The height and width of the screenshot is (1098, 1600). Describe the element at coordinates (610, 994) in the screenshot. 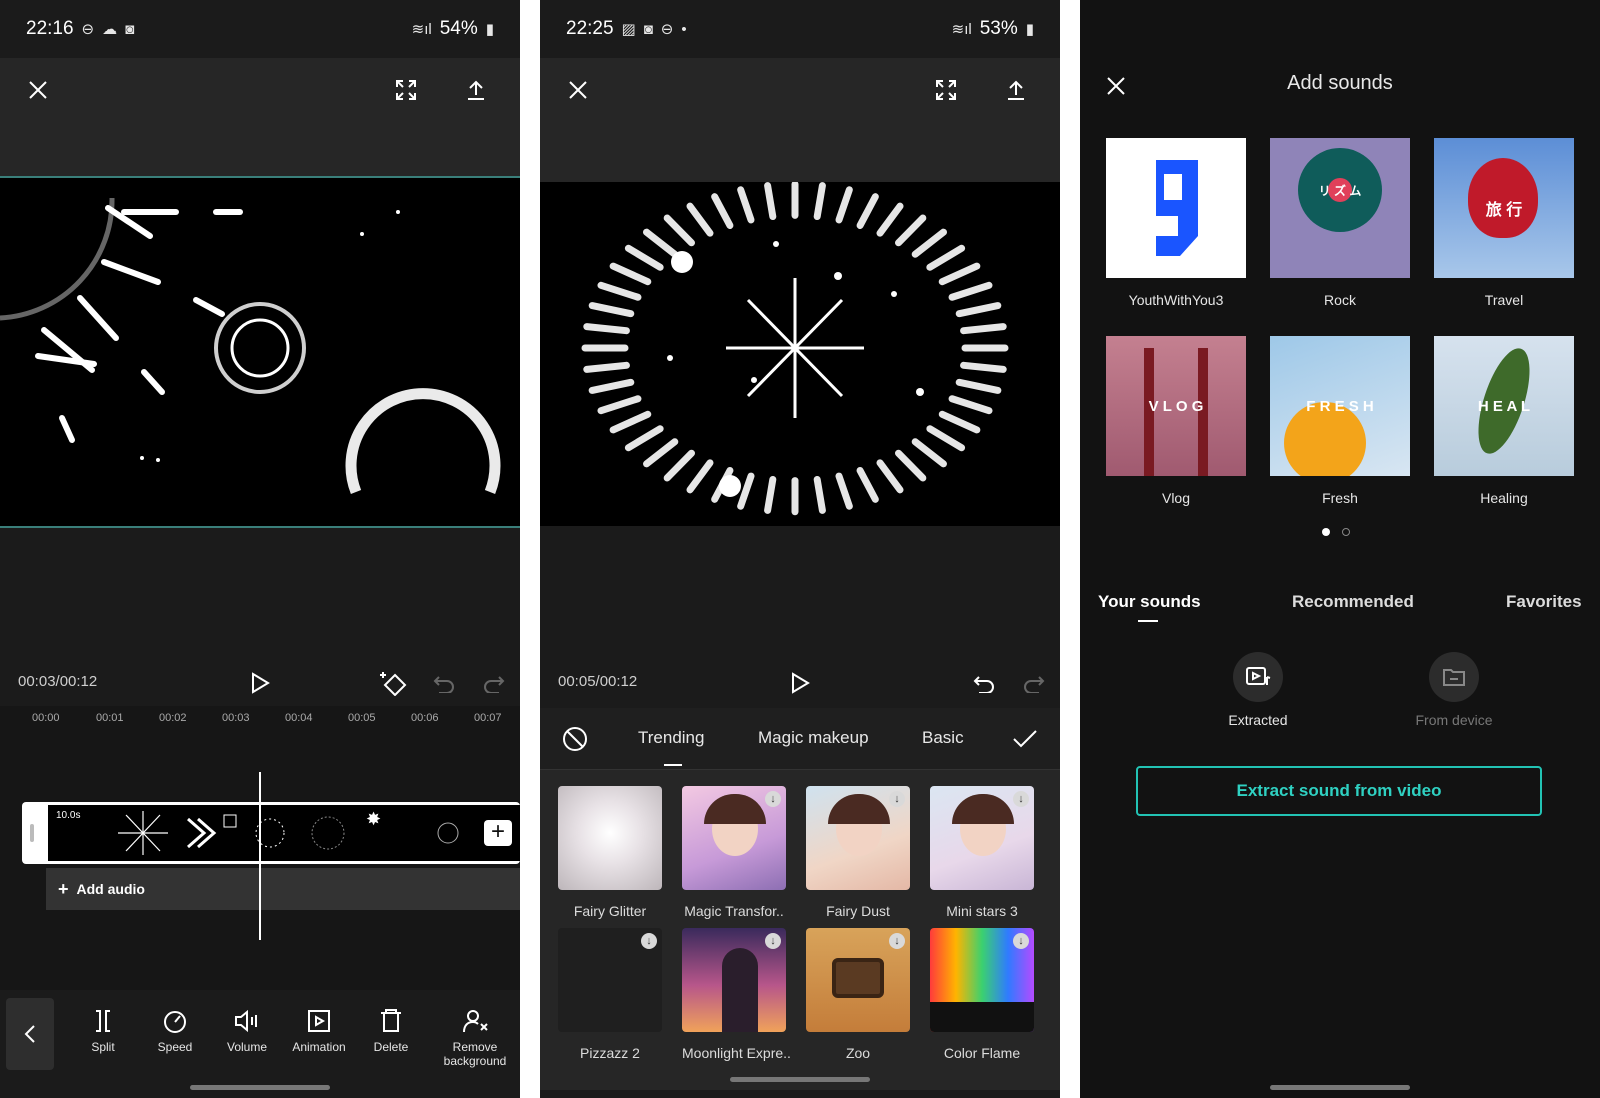

I see `effect-item: ↓ Pizzazz 2` at that location.